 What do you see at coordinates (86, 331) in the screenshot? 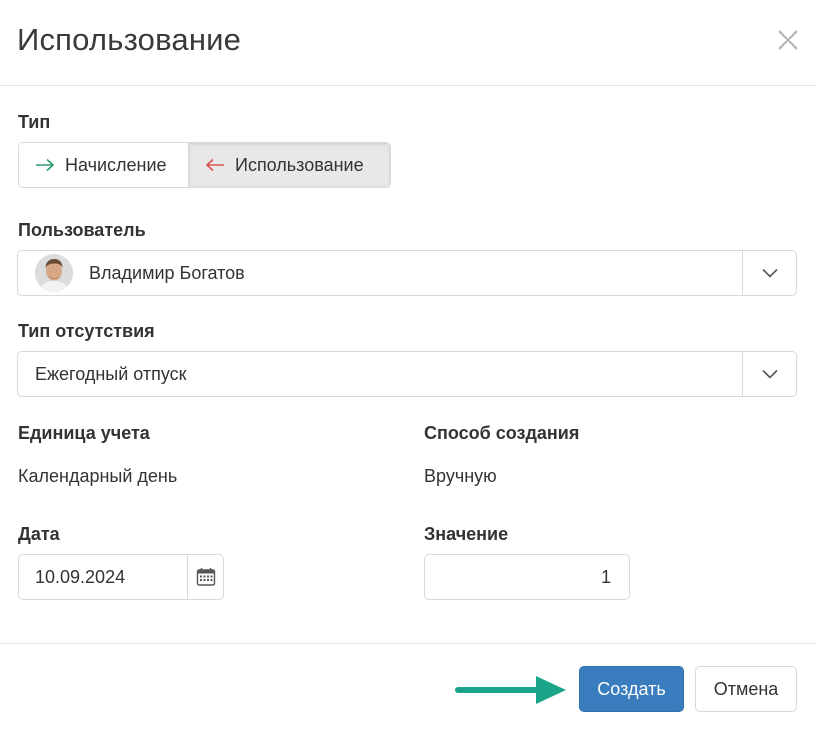
I see `absence-type-label: Тип отсутствия` at bounding box center [86, 331].